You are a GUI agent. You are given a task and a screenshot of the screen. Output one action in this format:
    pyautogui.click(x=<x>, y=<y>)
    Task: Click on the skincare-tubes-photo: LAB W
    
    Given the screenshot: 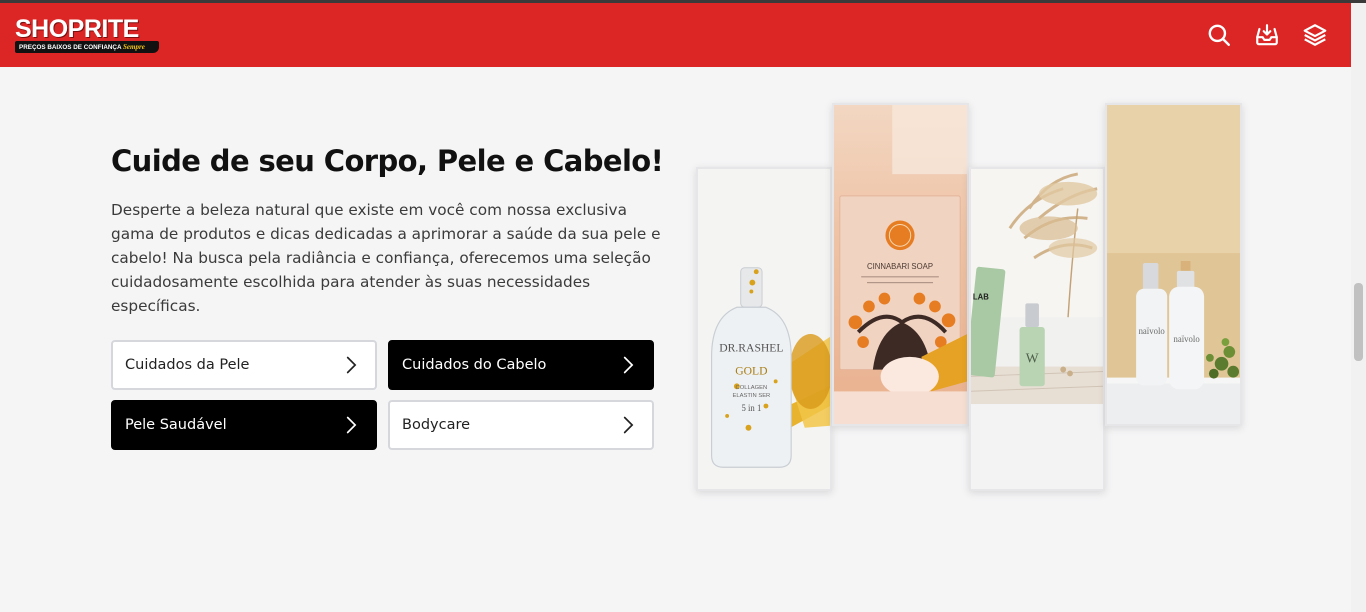 What is the action you would take?
    pyautogui.click(x=1037, y=329)
    